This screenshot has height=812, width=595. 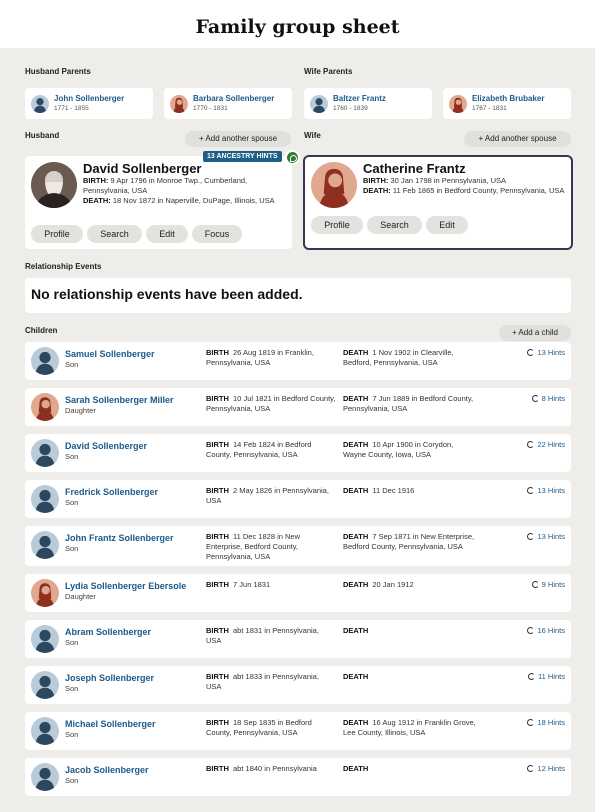 What do you see at coordinates (267, 495) in the screenshot?
I see `child-birth: BIRTH 2 May 1826 in Pennsylvania, USA` at bounding box center [267, 495].